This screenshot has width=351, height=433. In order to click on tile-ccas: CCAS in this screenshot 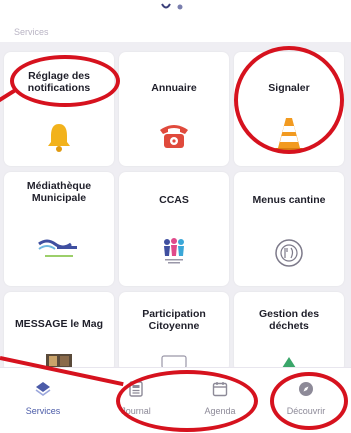, I will do `click(174, 229)`.